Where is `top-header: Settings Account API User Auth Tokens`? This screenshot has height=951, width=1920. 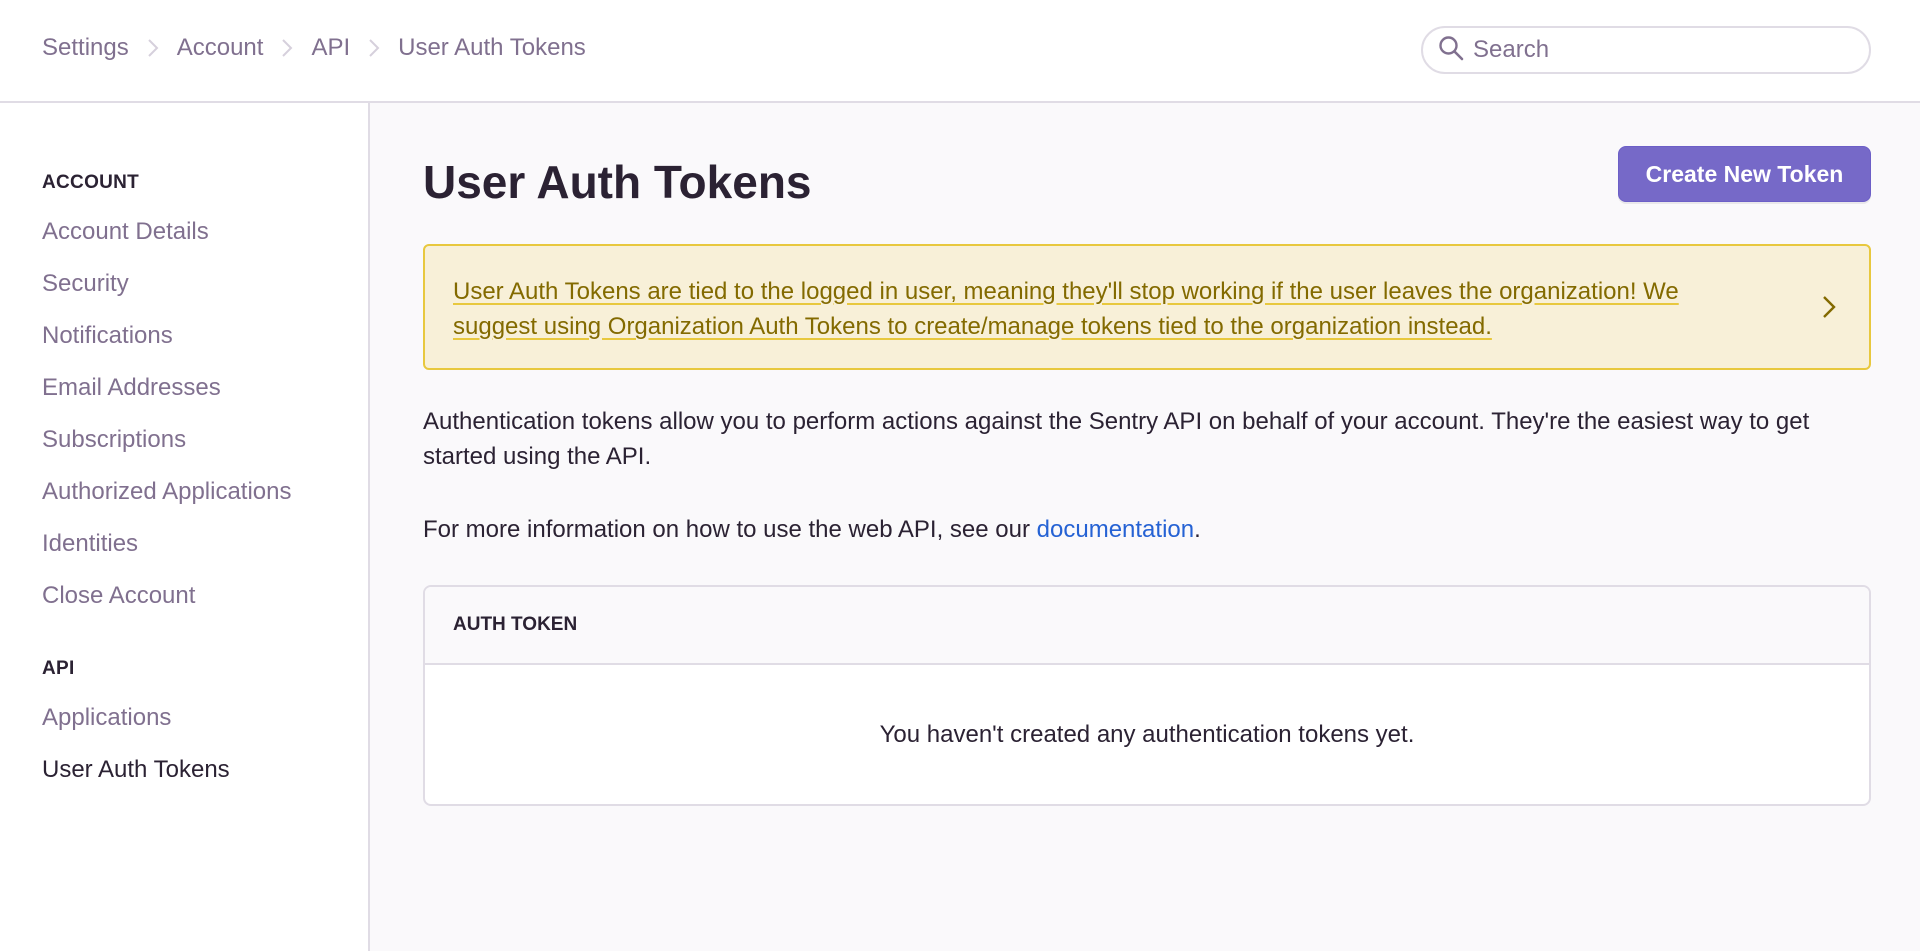 top-header: Settings Account API User Auth Tokens is located at coordinates (960, 51).